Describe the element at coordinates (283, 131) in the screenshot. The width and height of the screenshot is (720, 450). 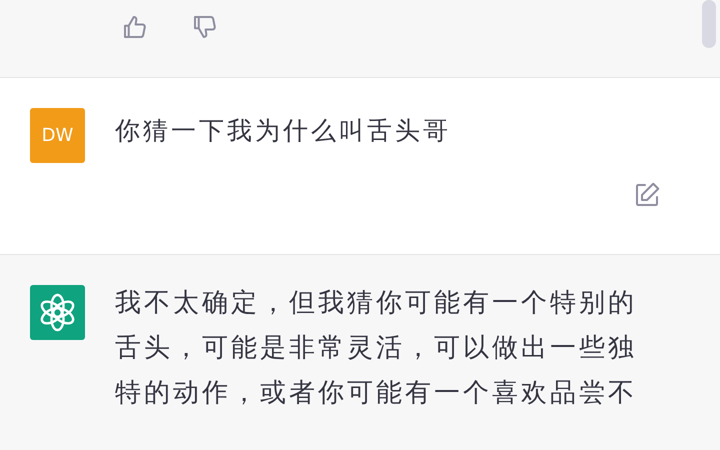
I see `user-message: 你猜一下我为什么叫舌头哥` at that location.